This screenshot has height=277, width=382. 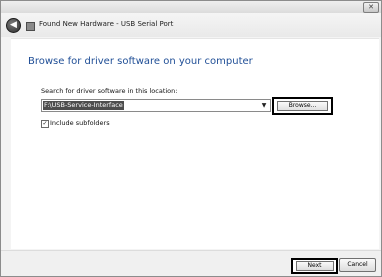 I want to click on close-icon: ✕, so click(x=371, y=7).